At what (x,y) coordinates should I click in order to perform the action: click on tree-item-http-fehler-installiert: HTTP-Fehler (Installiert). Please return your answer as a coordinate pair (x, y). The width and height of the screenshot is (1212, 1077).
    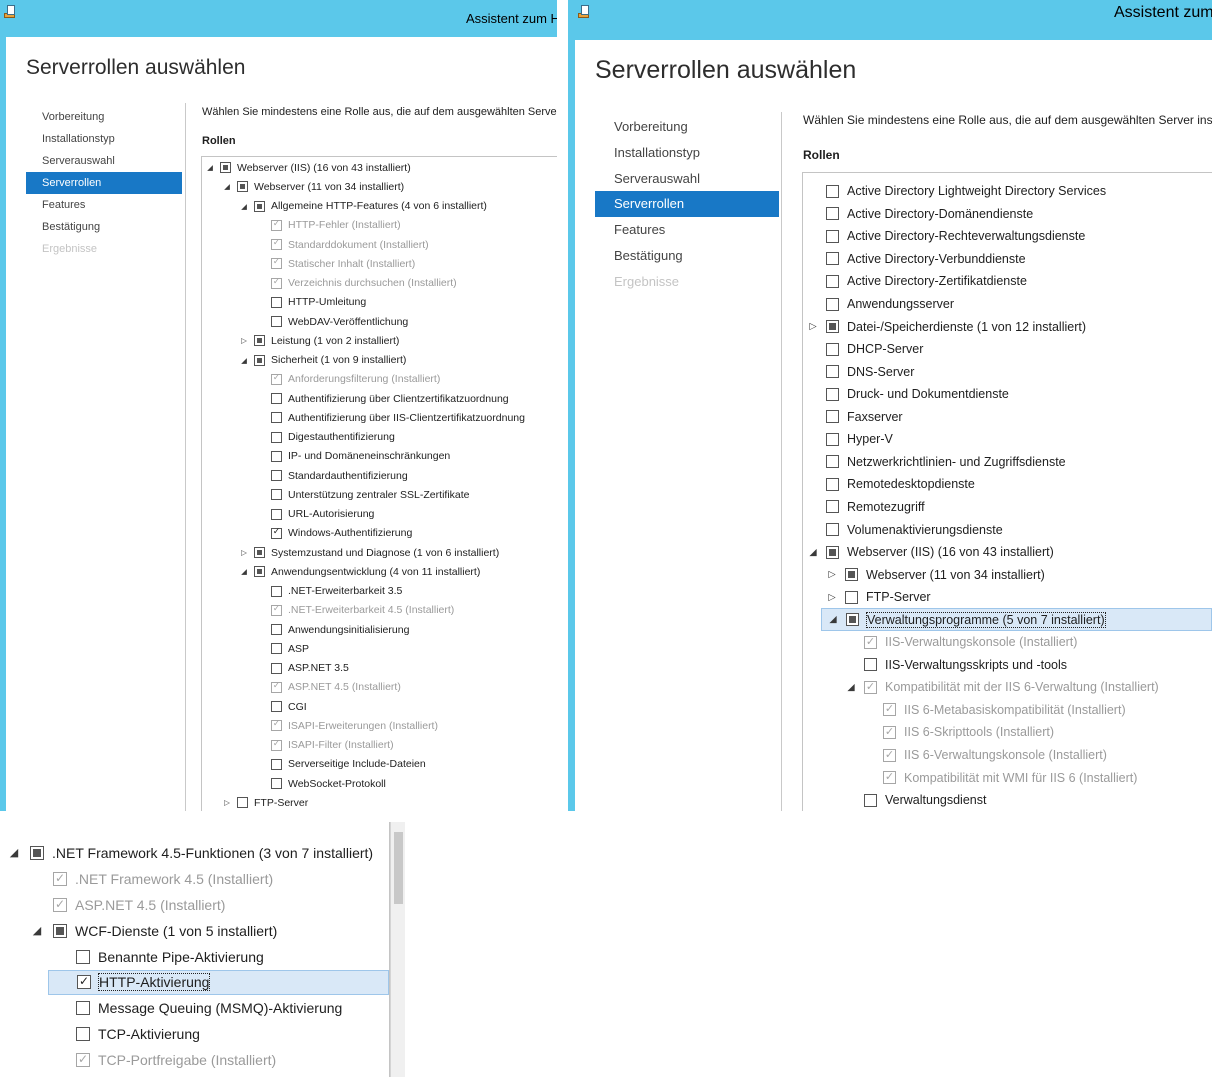
    Looking at the image, I should click on (328, 225).